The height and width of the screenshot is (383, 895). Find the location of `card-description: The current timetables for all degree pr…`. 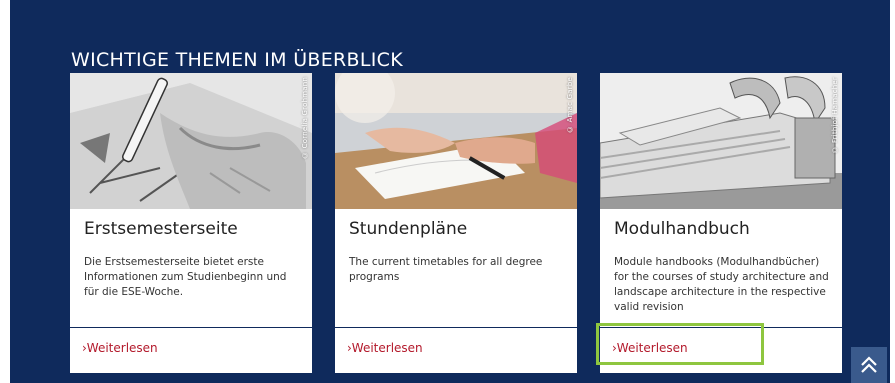

card-description: The current timetables for all degree pr… is located at coordinates (446, 269).